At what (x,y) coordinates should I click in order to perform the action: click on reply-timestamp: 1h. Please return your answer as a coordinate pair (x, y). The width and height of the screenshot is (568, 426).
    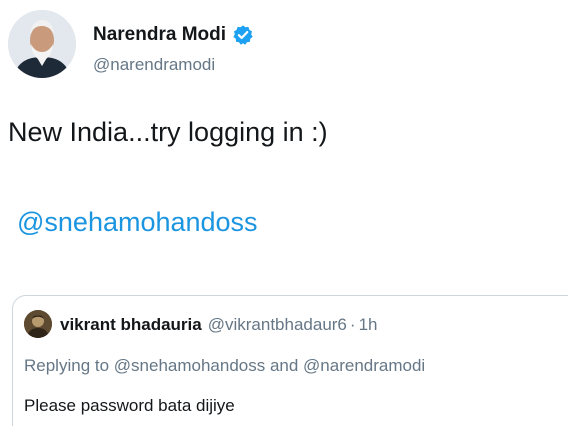
    Looking at the image, I should click on (368, 324).